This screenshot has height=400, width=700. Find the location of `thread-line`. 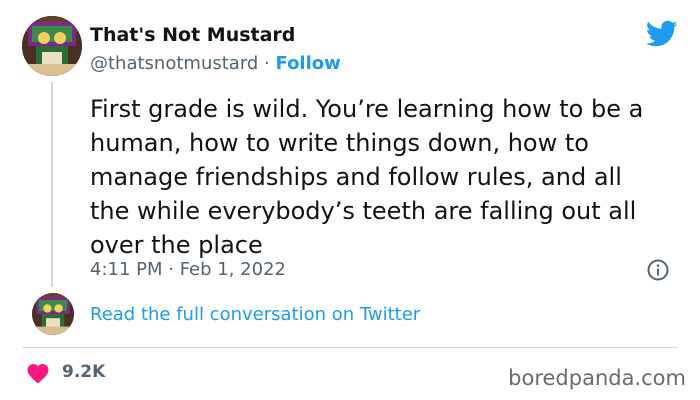

thread-line is located at coordinates (52, 184).